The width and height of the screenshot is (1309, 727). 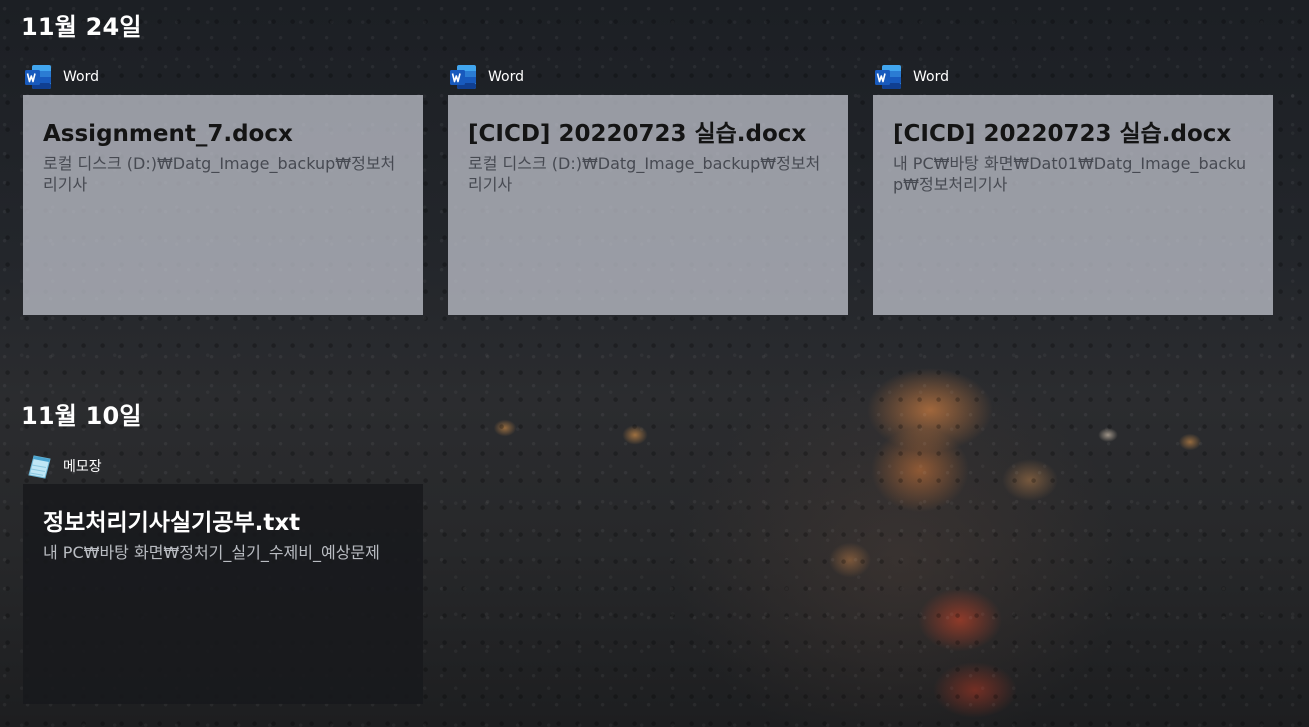 What do you see at coordinates (81, 416) in the screenshot?
I see `date-header-nov-10: 11월 10일` at bounding box center [81, 416].